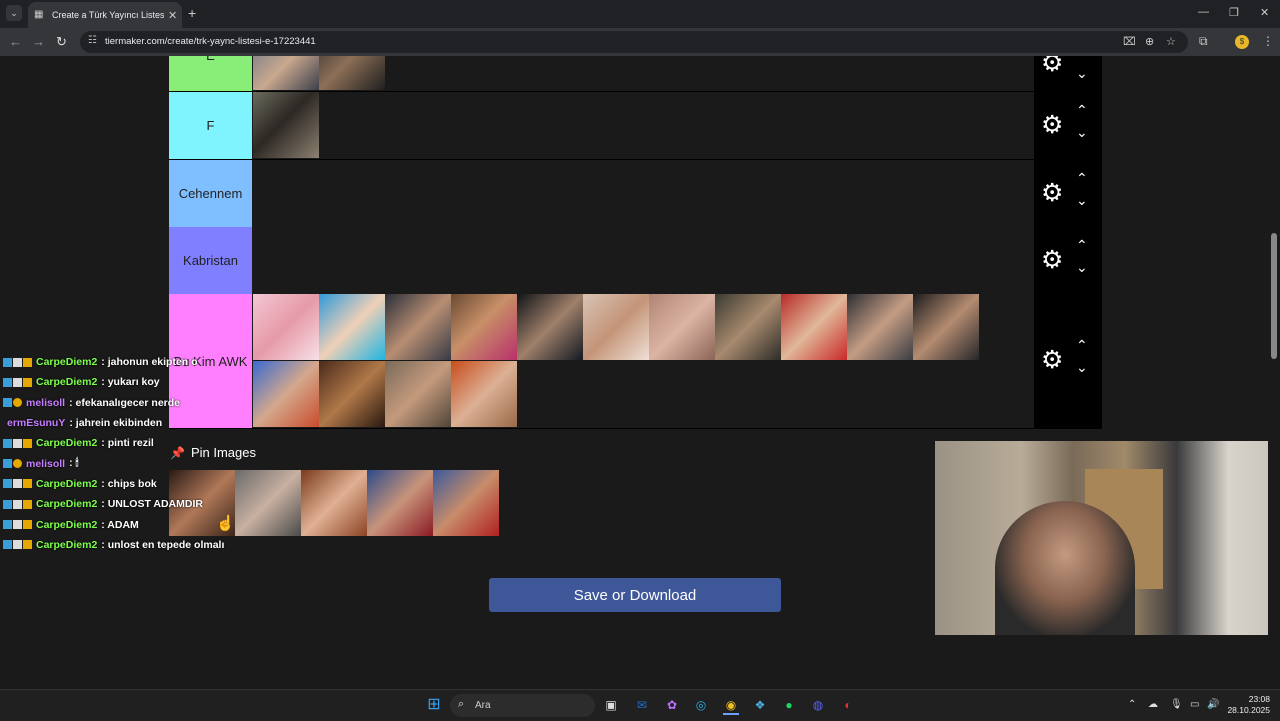 The image size is (1280, 721). Describe the element at coordinates (789, 705) in the screenshot. I see `spotify-icon: ●` at that location.